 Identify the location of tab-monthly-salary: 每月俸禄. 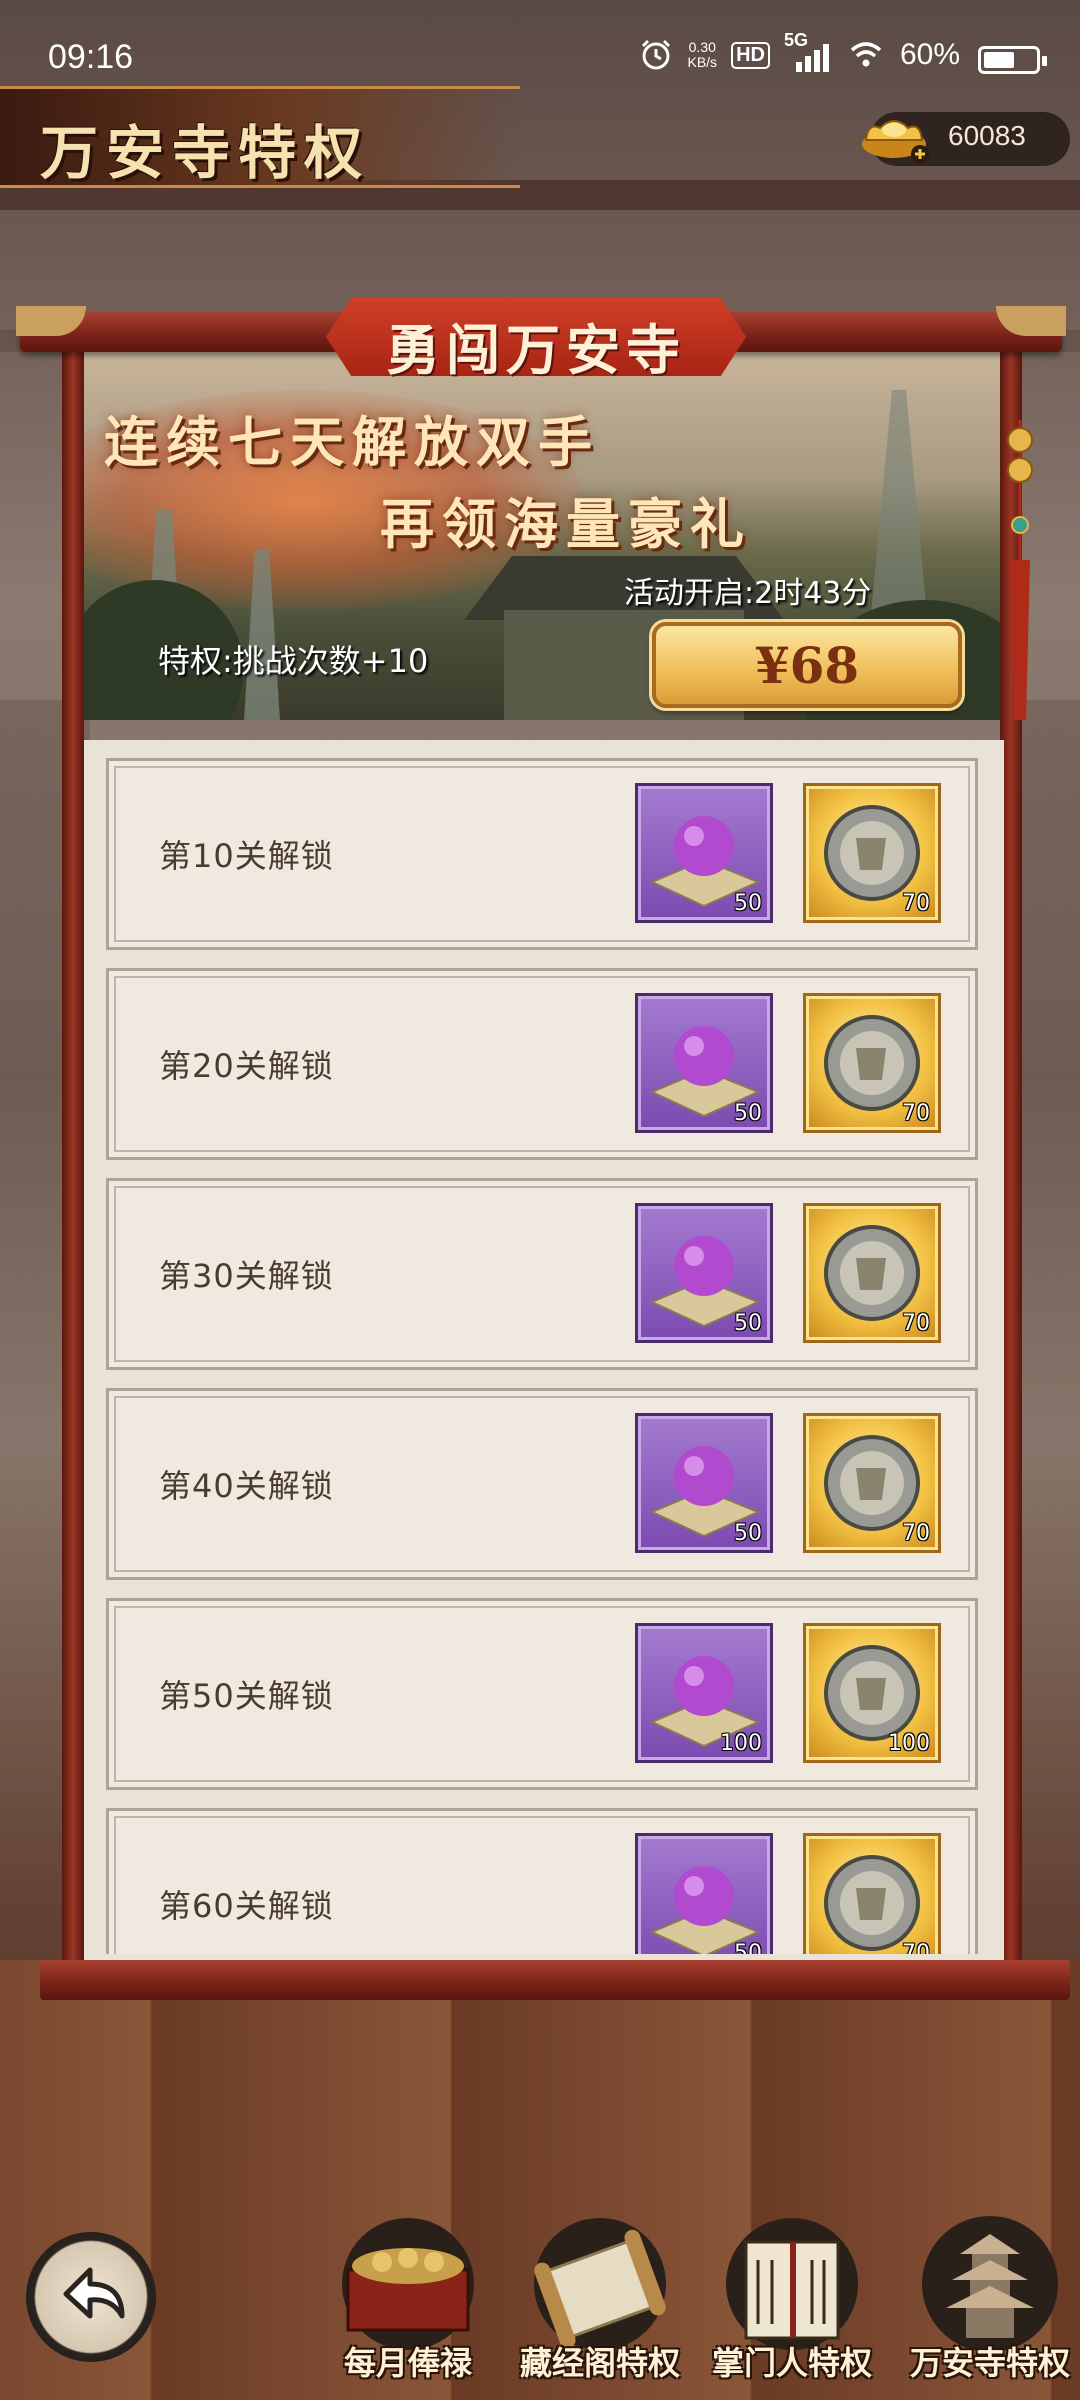
(408, 2299).